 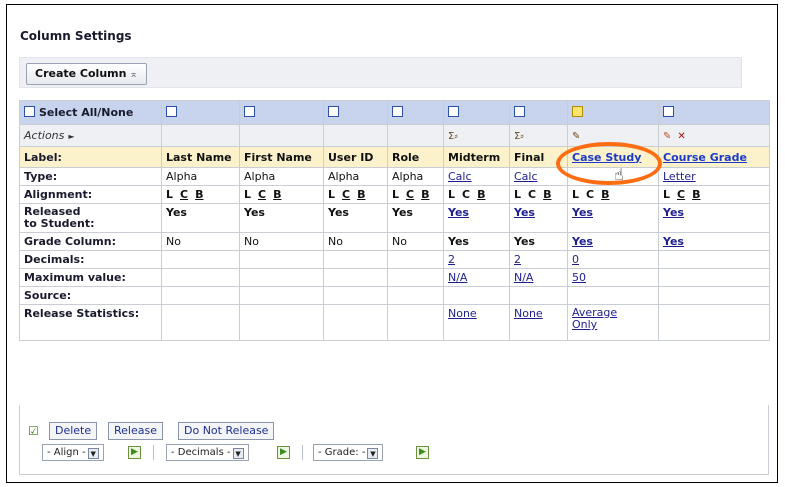 What do you see at coordinates (476, 241) in the screenshot?
I see `grade-value: Yes` at bounding box center [476, 241].